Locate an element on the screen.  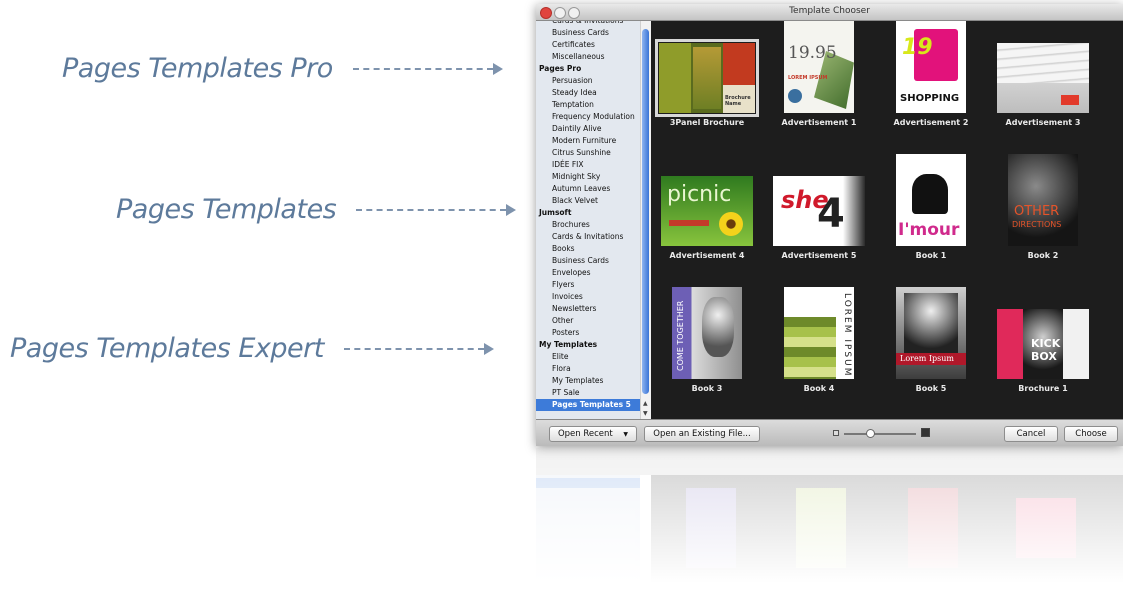
scroll-down-icon: ▼ is located at coordinates (645, 413).